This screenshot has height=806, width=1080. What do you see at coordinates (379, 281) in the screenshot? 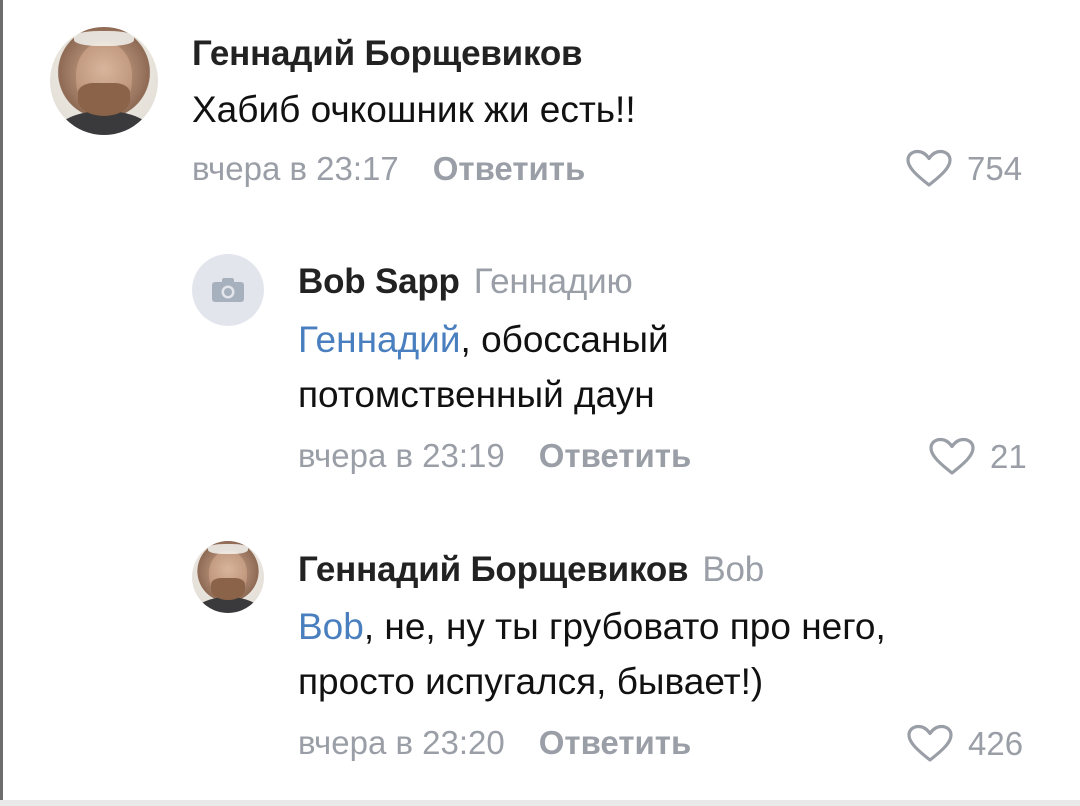
I see `author-name: Bob Sapp` at bounding box center [379, 281].